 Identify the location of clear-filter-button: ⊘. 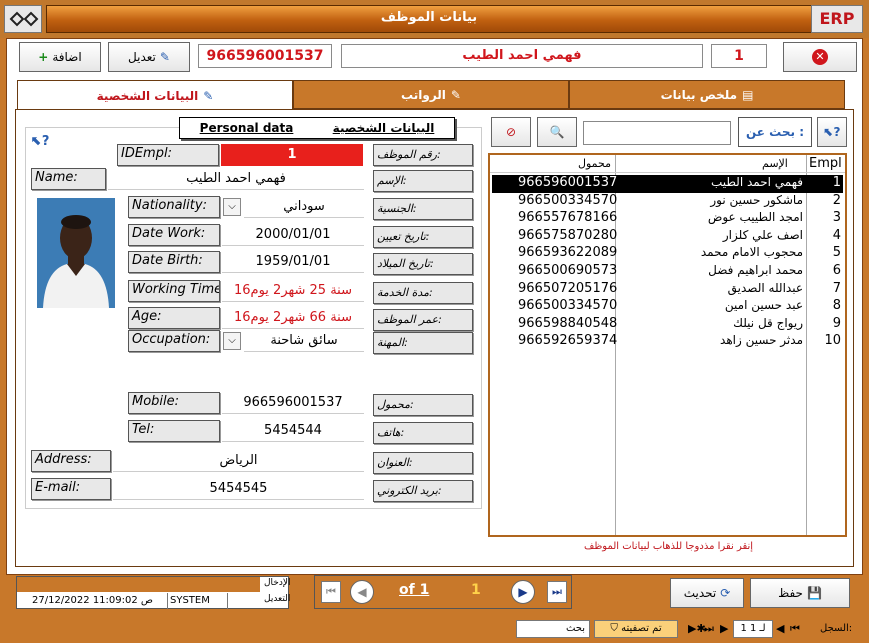
(511, 132).